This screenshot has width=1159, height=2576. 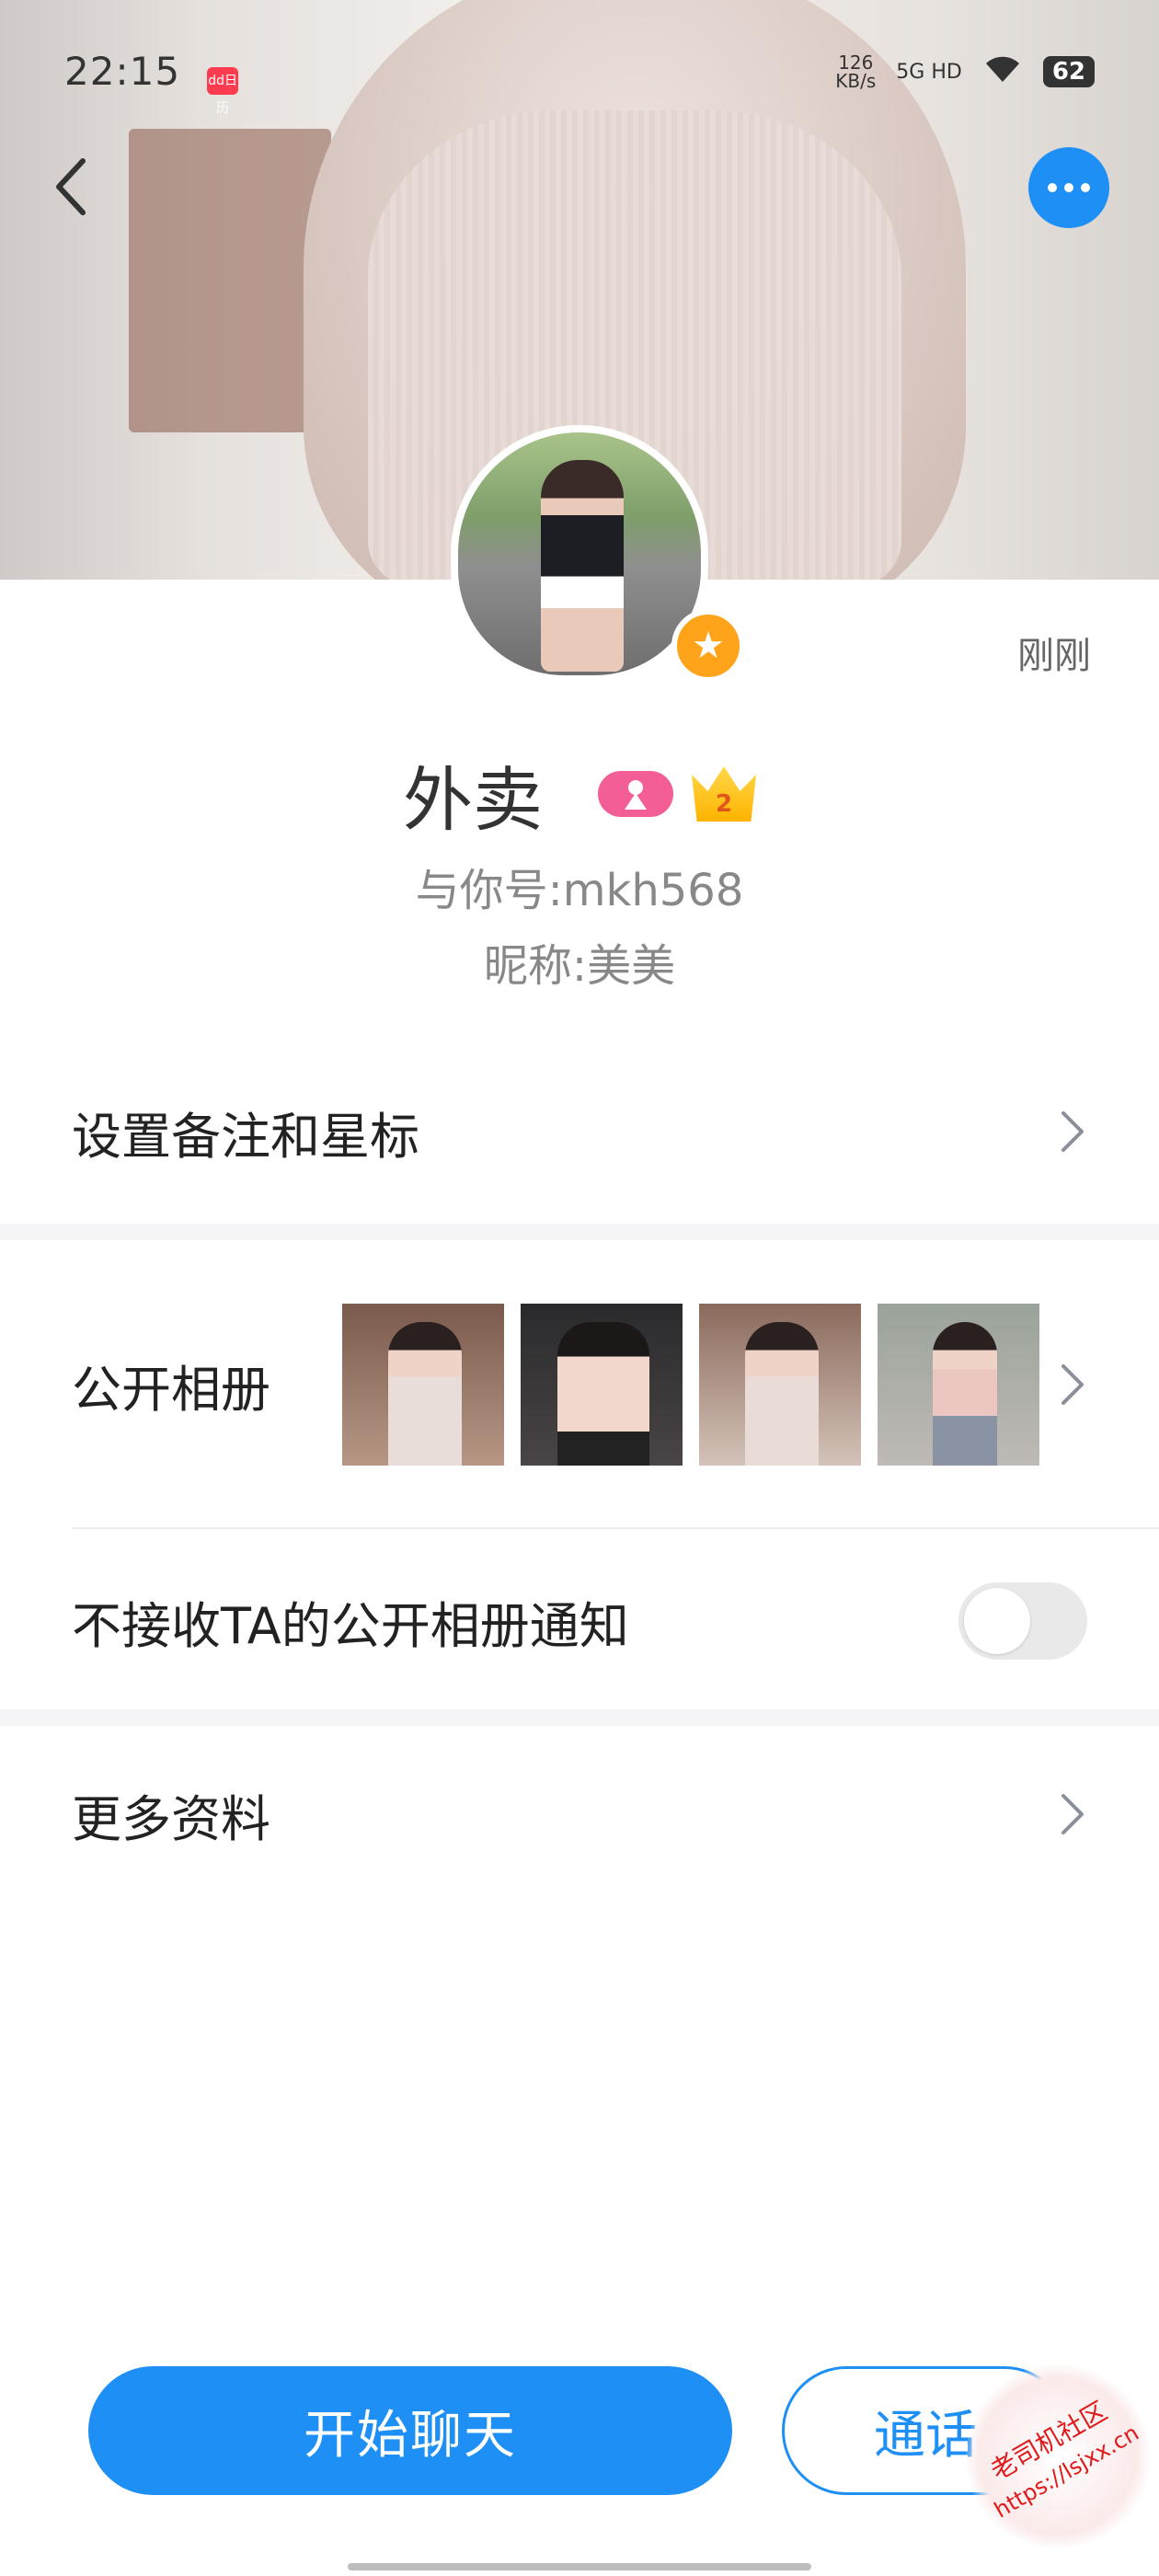 I want to click on set-remark-label: 设置备注和星标, so click(x=245, y=1136).